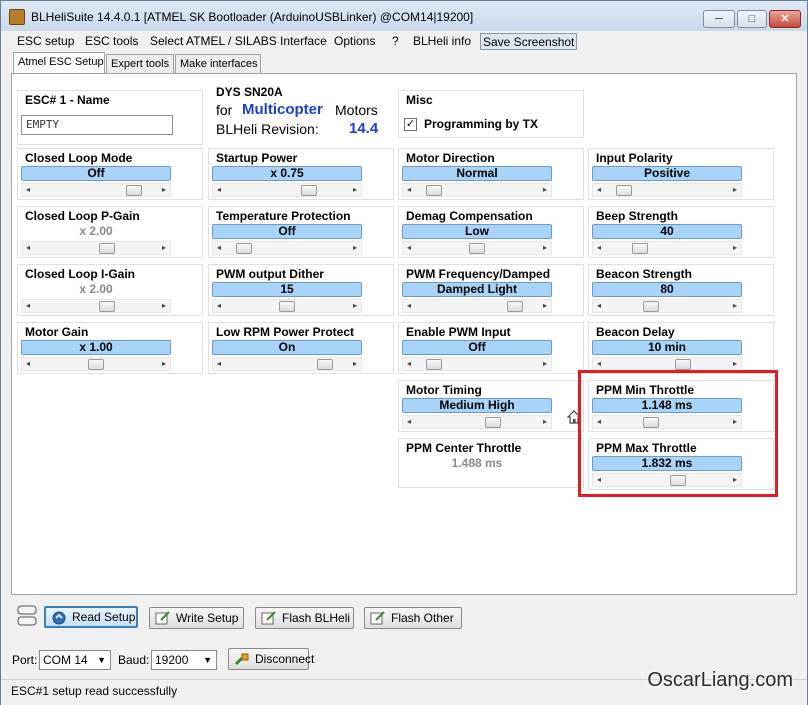 This screenshot has width=808, height=705. I want to click on closed-loop-p-gain-group: Closed Loop P-Gain x 2.00 ◂ ▸, so click(110, 232).